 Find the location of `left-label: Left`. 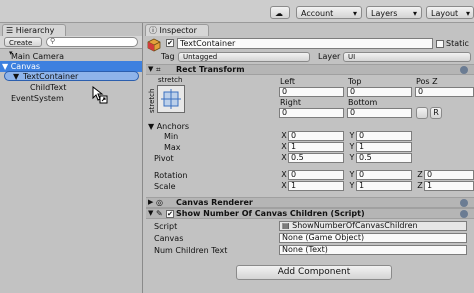

left-label: Left is located at coordinates (288, 81).